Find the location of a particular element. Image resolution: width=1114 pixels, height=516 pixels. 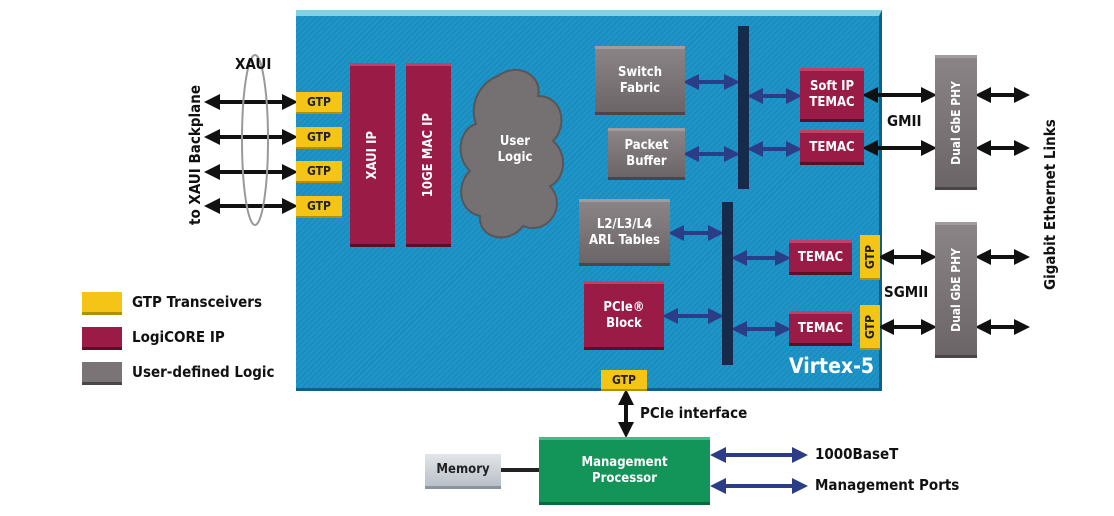

packet-buffer-block: Packet Buffer is located at coordinates (646, 154).